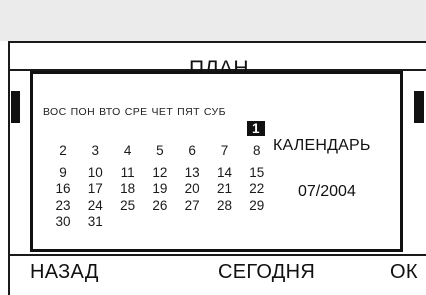 The image size is (426, 295). What do you see at coordinates (128, 173) in the screenshot?
I see `calendar-day: 11` at bounding box center [128, 173].